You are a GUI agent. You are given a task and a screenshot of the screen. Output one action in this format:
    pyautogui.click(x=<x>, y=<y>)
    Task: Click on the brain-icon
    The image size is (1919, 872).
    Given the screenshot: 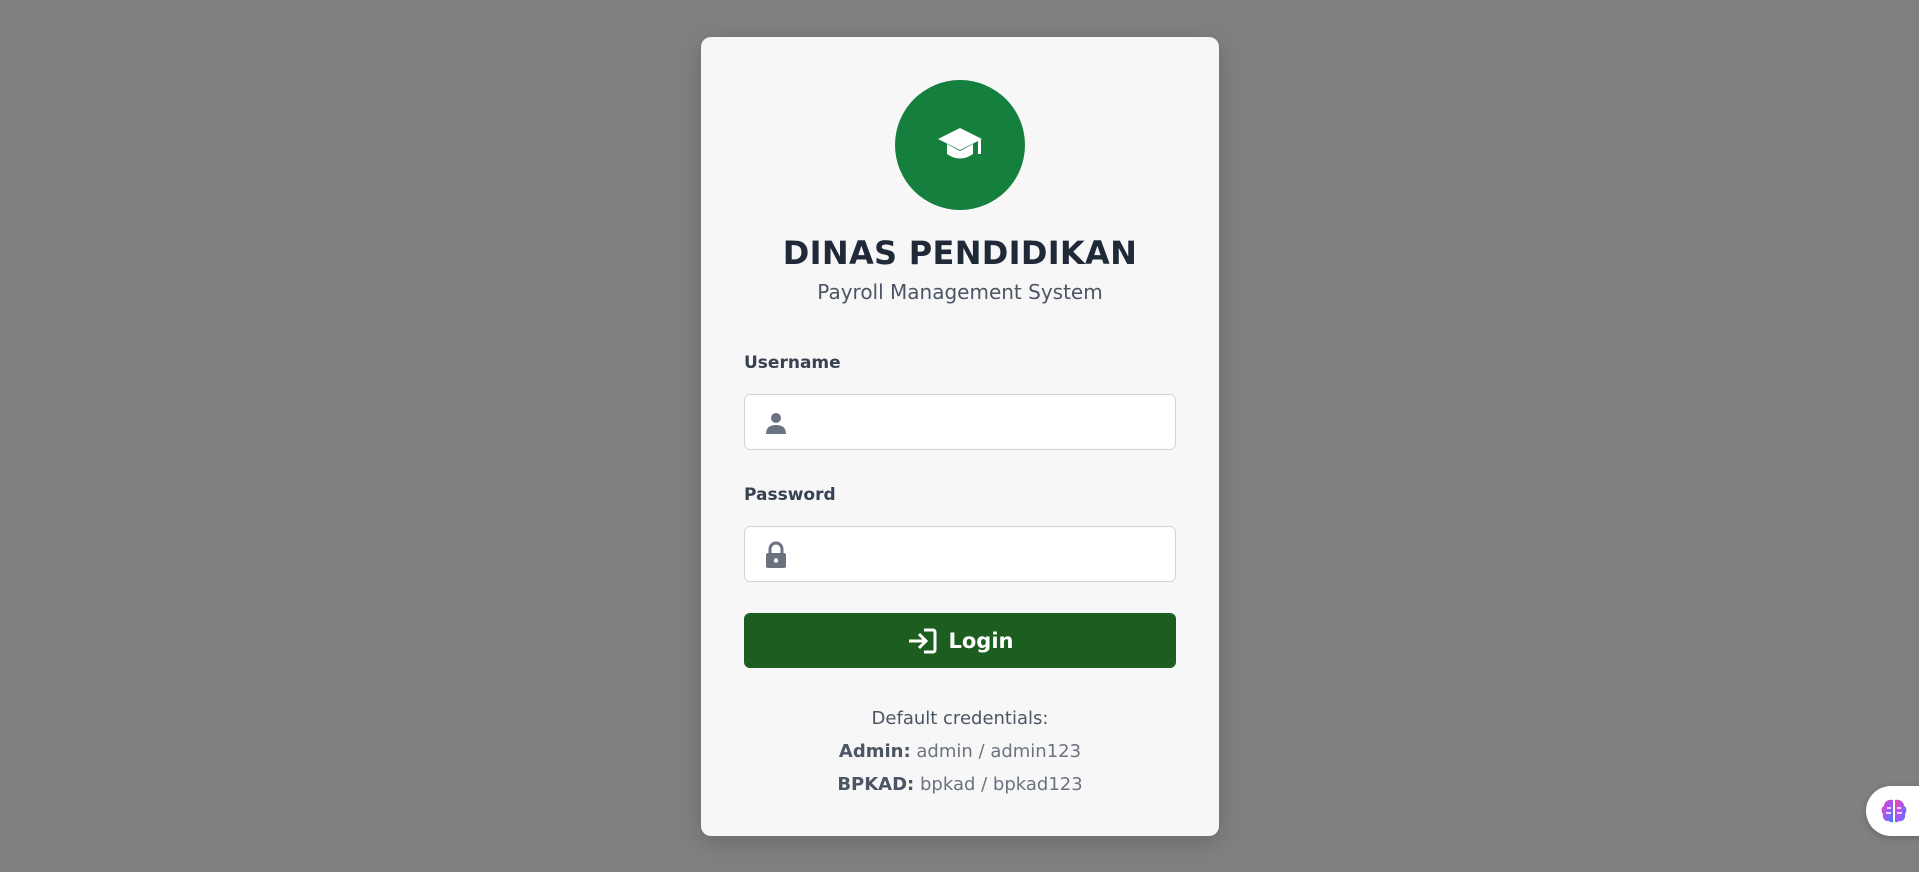 What is the action you would take?
    pyautogui.click(x=1894, y=811)
    